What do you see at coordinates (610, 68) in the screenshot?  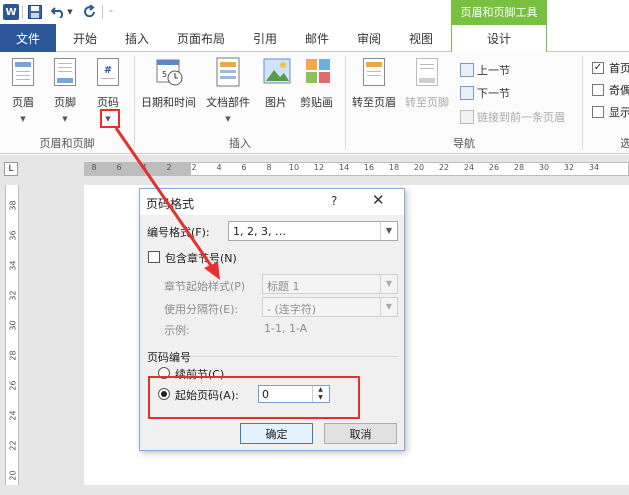 I see `first-page-checkbox: ✓ 首页` at bounding box center [610, 68].